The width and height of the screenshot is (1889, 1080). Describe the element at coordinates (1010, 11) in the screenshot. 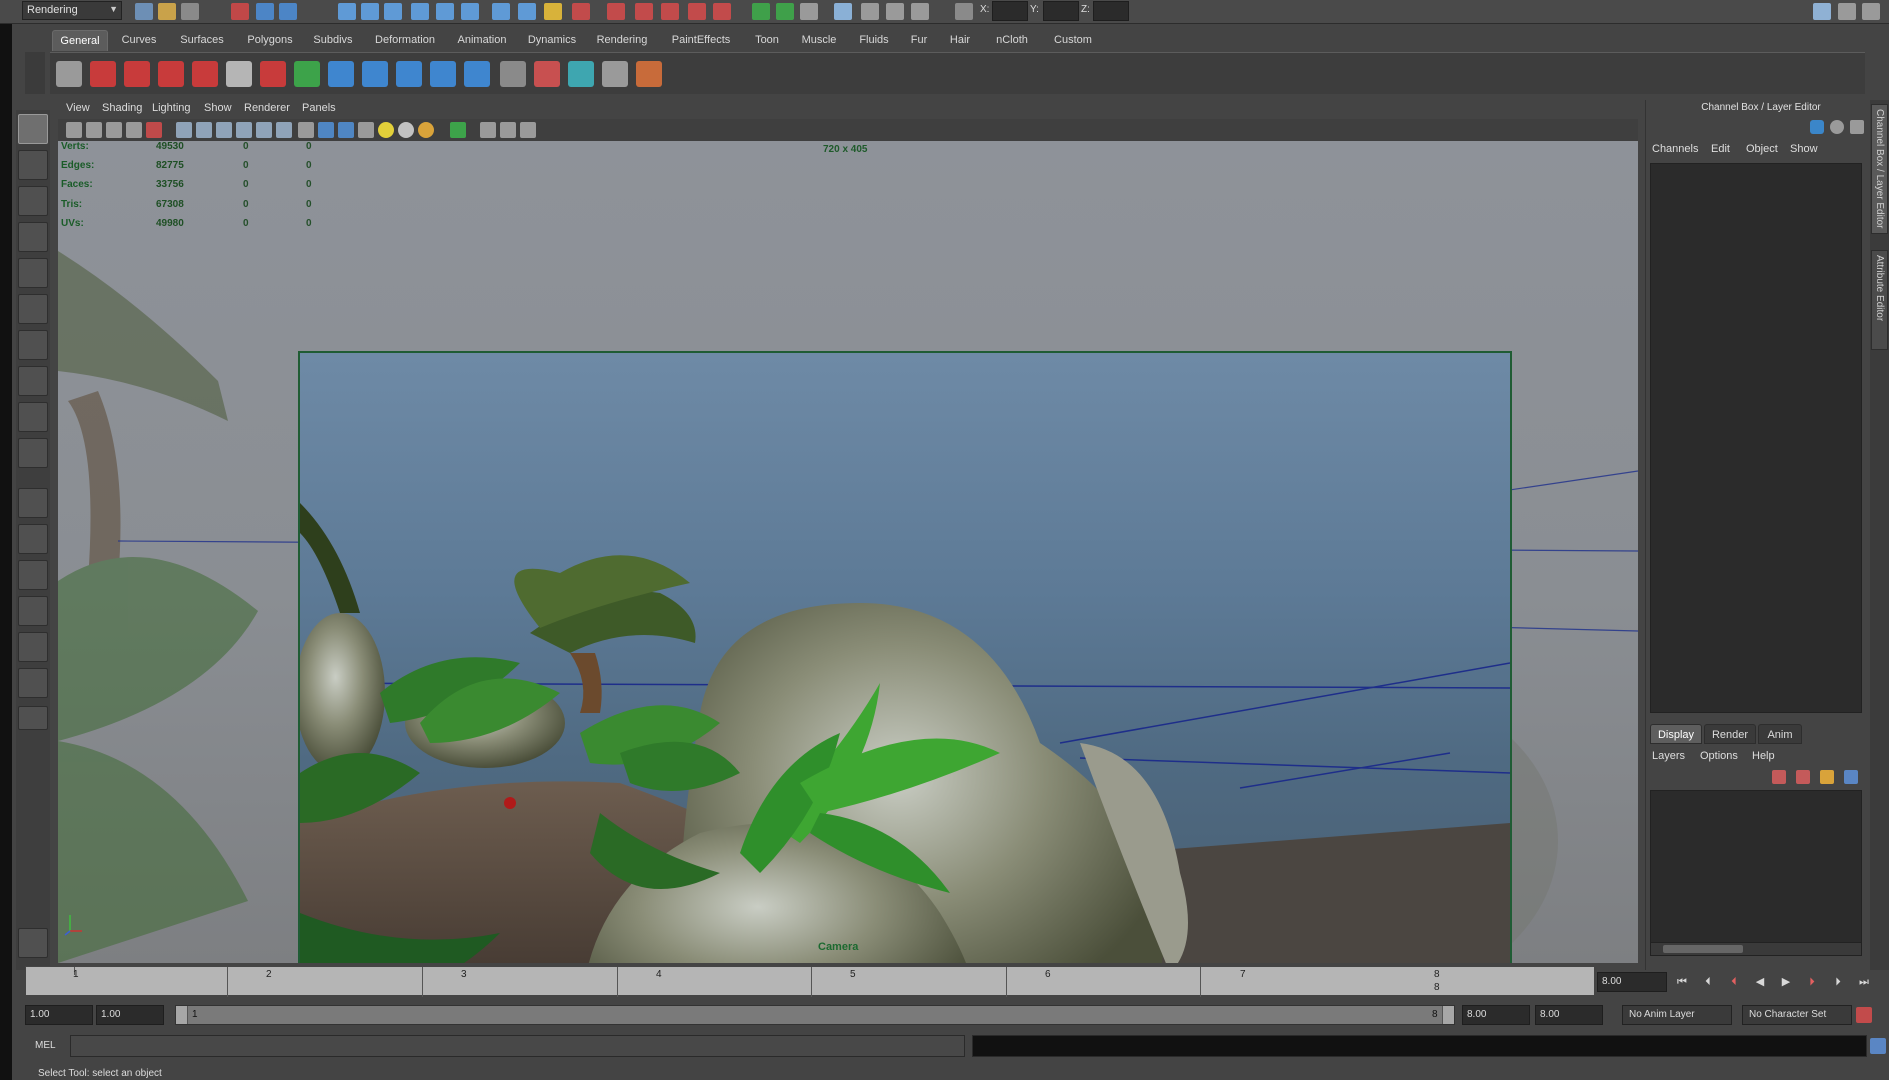

I see `coord-x-input` at that location.